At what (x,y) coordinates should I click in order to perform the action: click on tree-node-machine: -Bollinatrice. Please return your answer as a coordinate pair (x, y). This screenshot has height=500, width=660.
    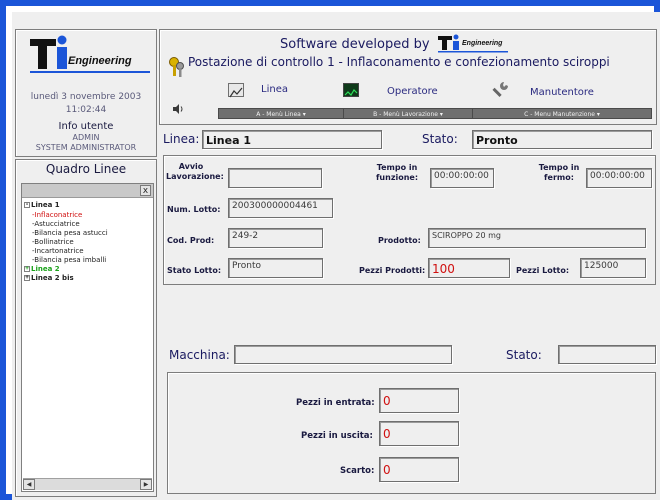
    Looking at the image, I should click on (53, 242).